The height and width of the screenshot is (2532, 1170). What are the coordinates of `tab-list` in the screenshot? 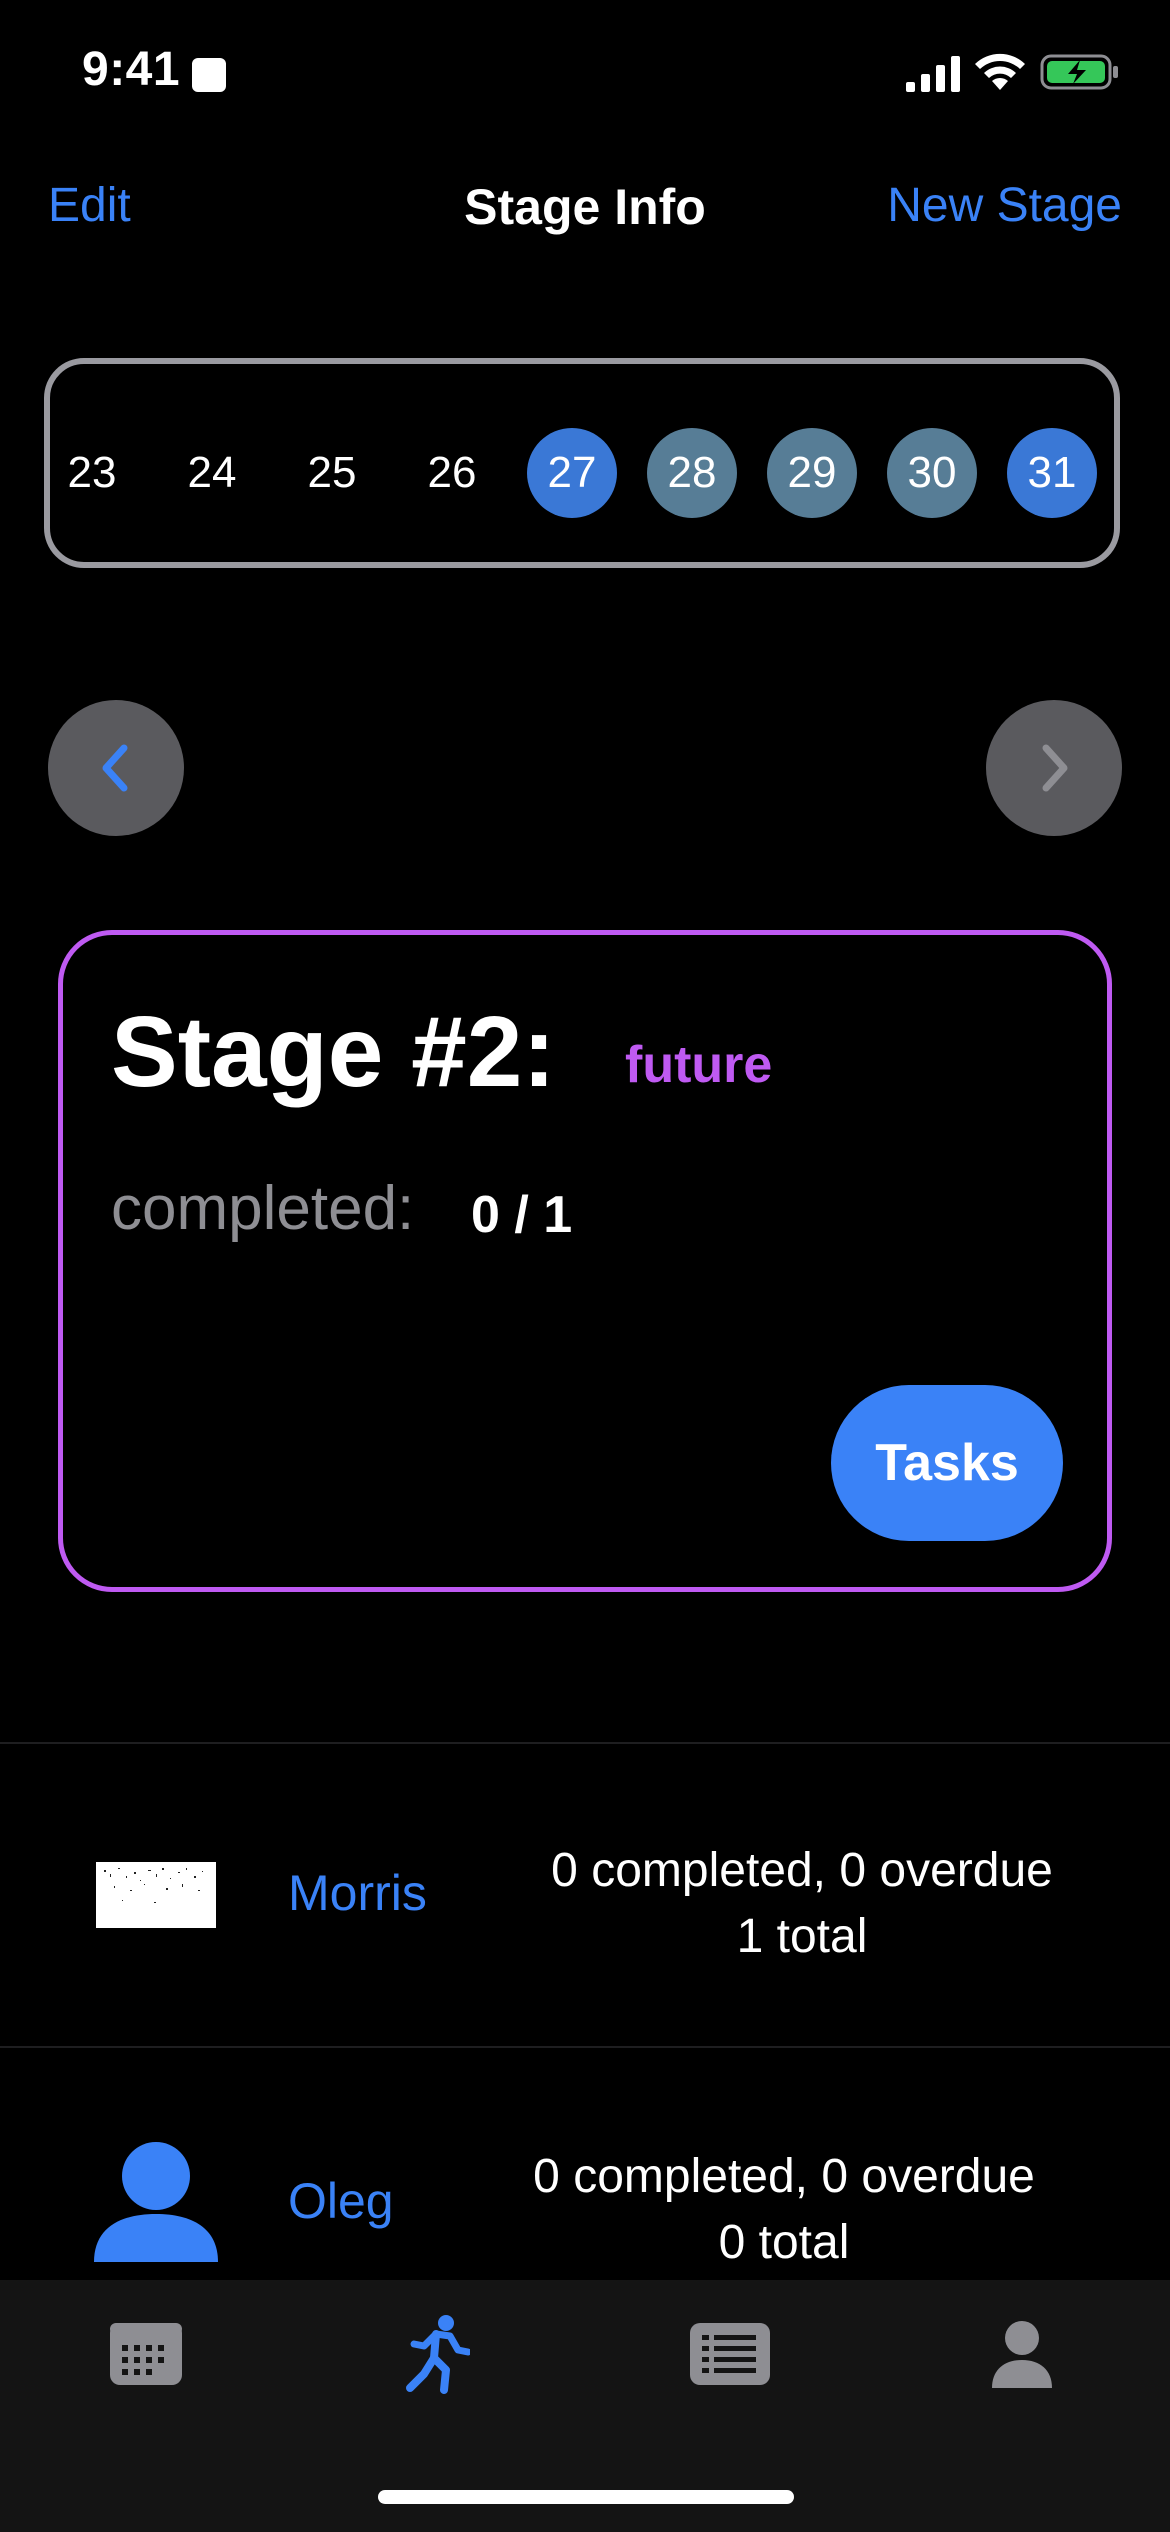 It's located at (730, 2354).